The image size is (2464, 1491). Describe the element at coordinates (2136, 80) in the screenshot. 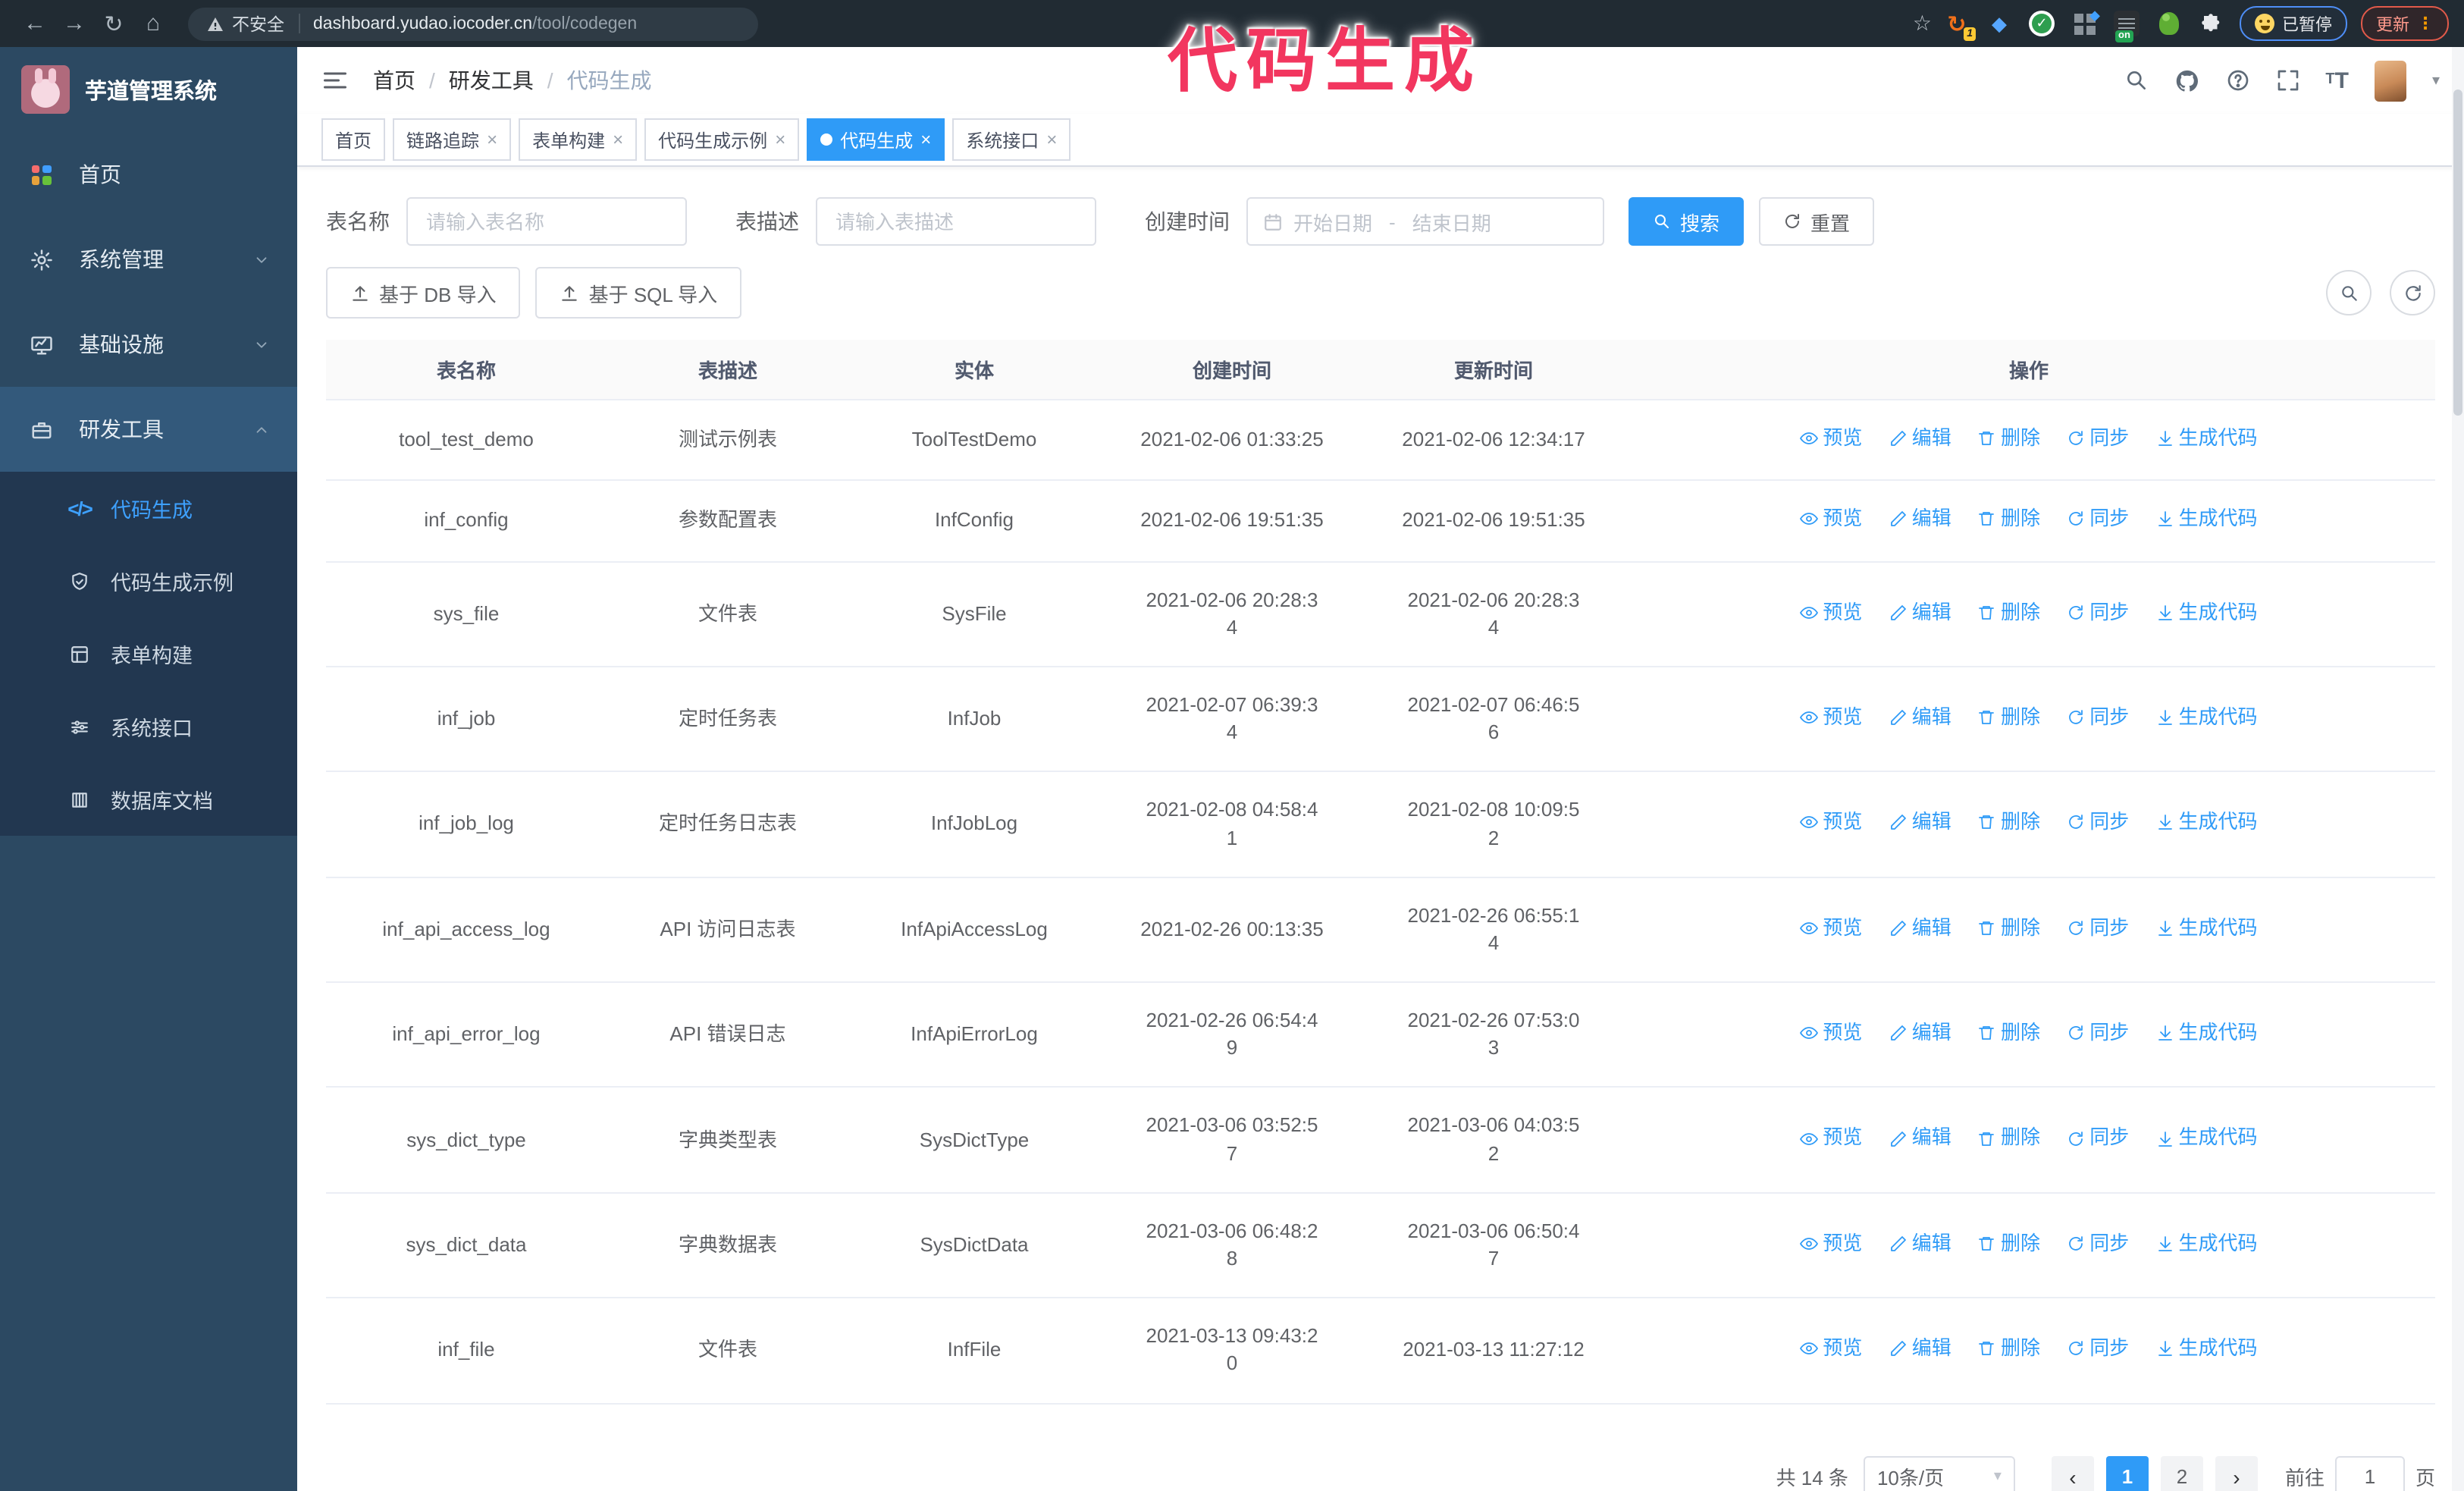

I see `search-icon` at that location.